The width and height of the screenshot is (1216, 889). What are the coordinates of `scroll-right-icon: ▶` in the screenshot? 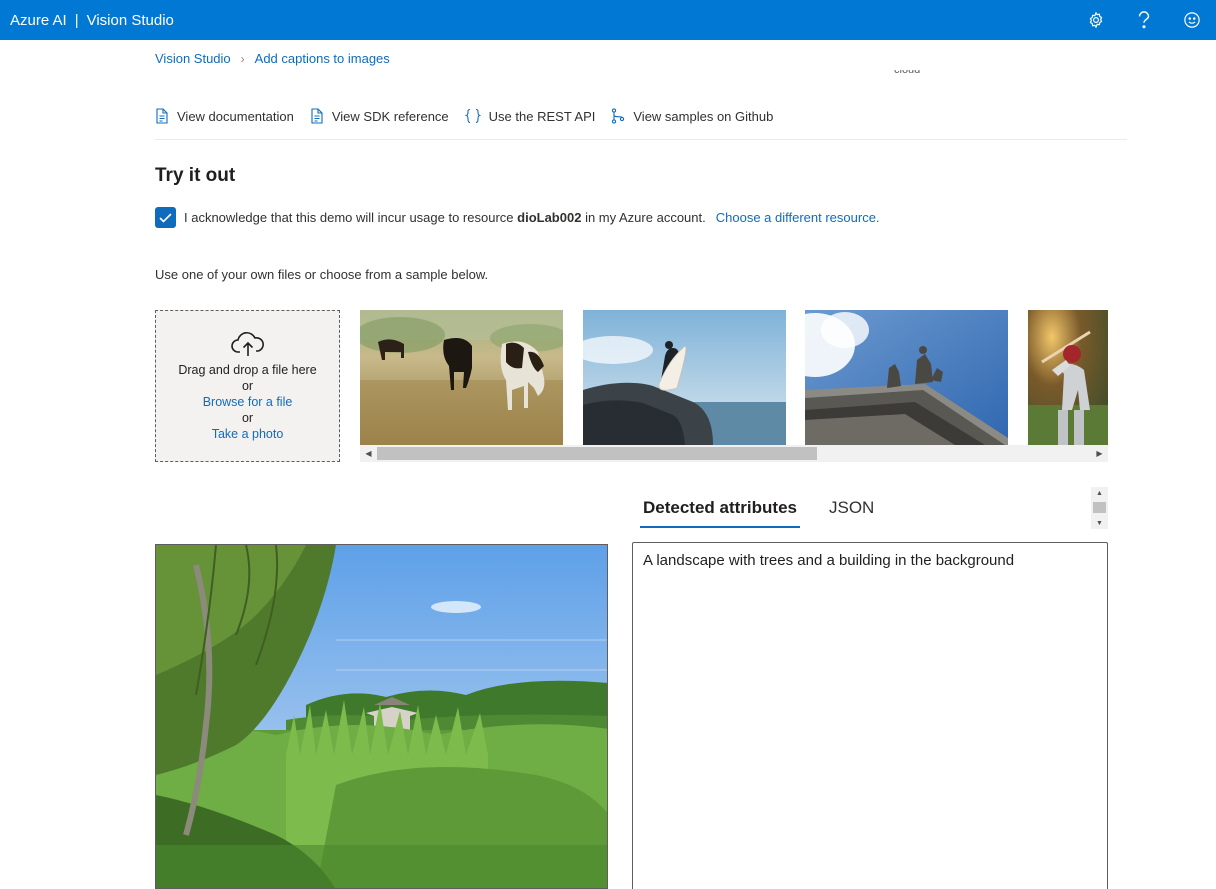 It's located at (1099, 453).